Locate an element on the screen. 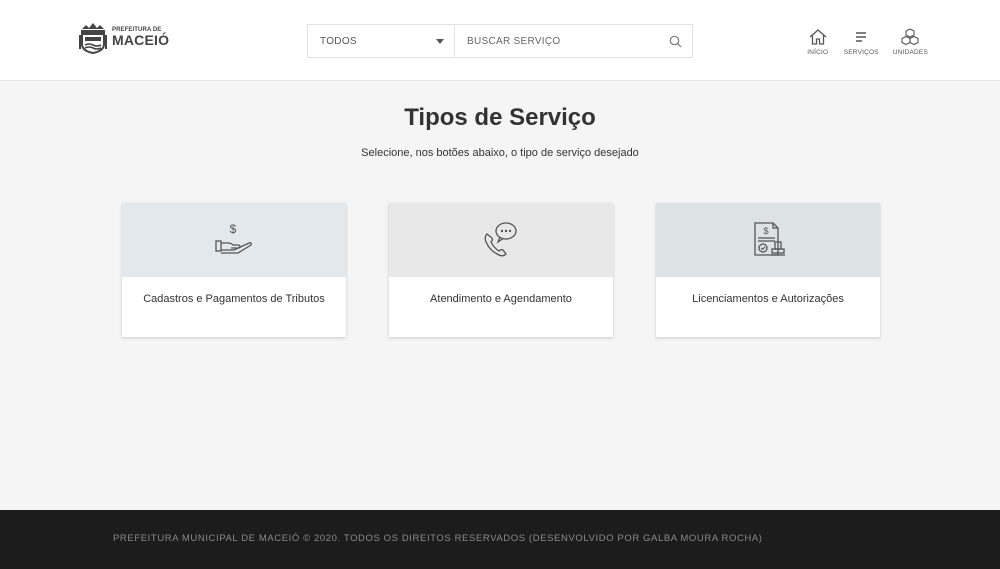 The height and width of the screenshot is (569, 1000). category-select-value: TODOS is located at coordinates (338, 41).